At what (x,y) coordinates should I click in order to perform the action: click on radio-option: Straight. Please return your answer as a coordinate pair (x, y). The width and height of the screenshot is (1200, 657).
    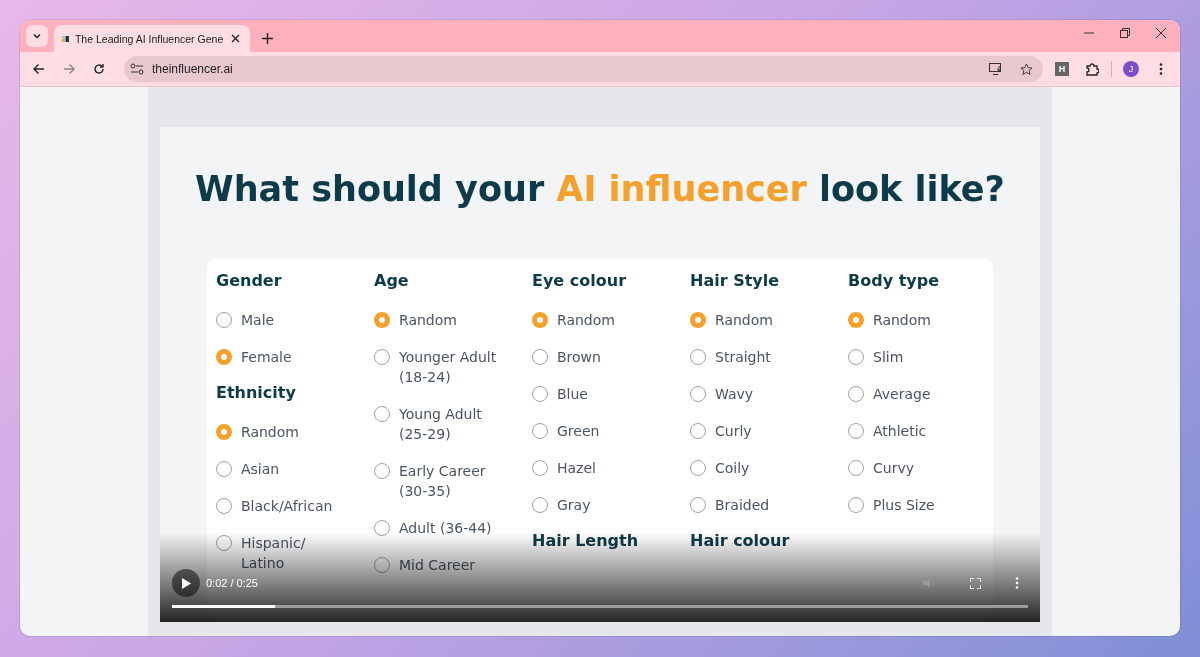
    Looking at the image, I should click on (769, 357).